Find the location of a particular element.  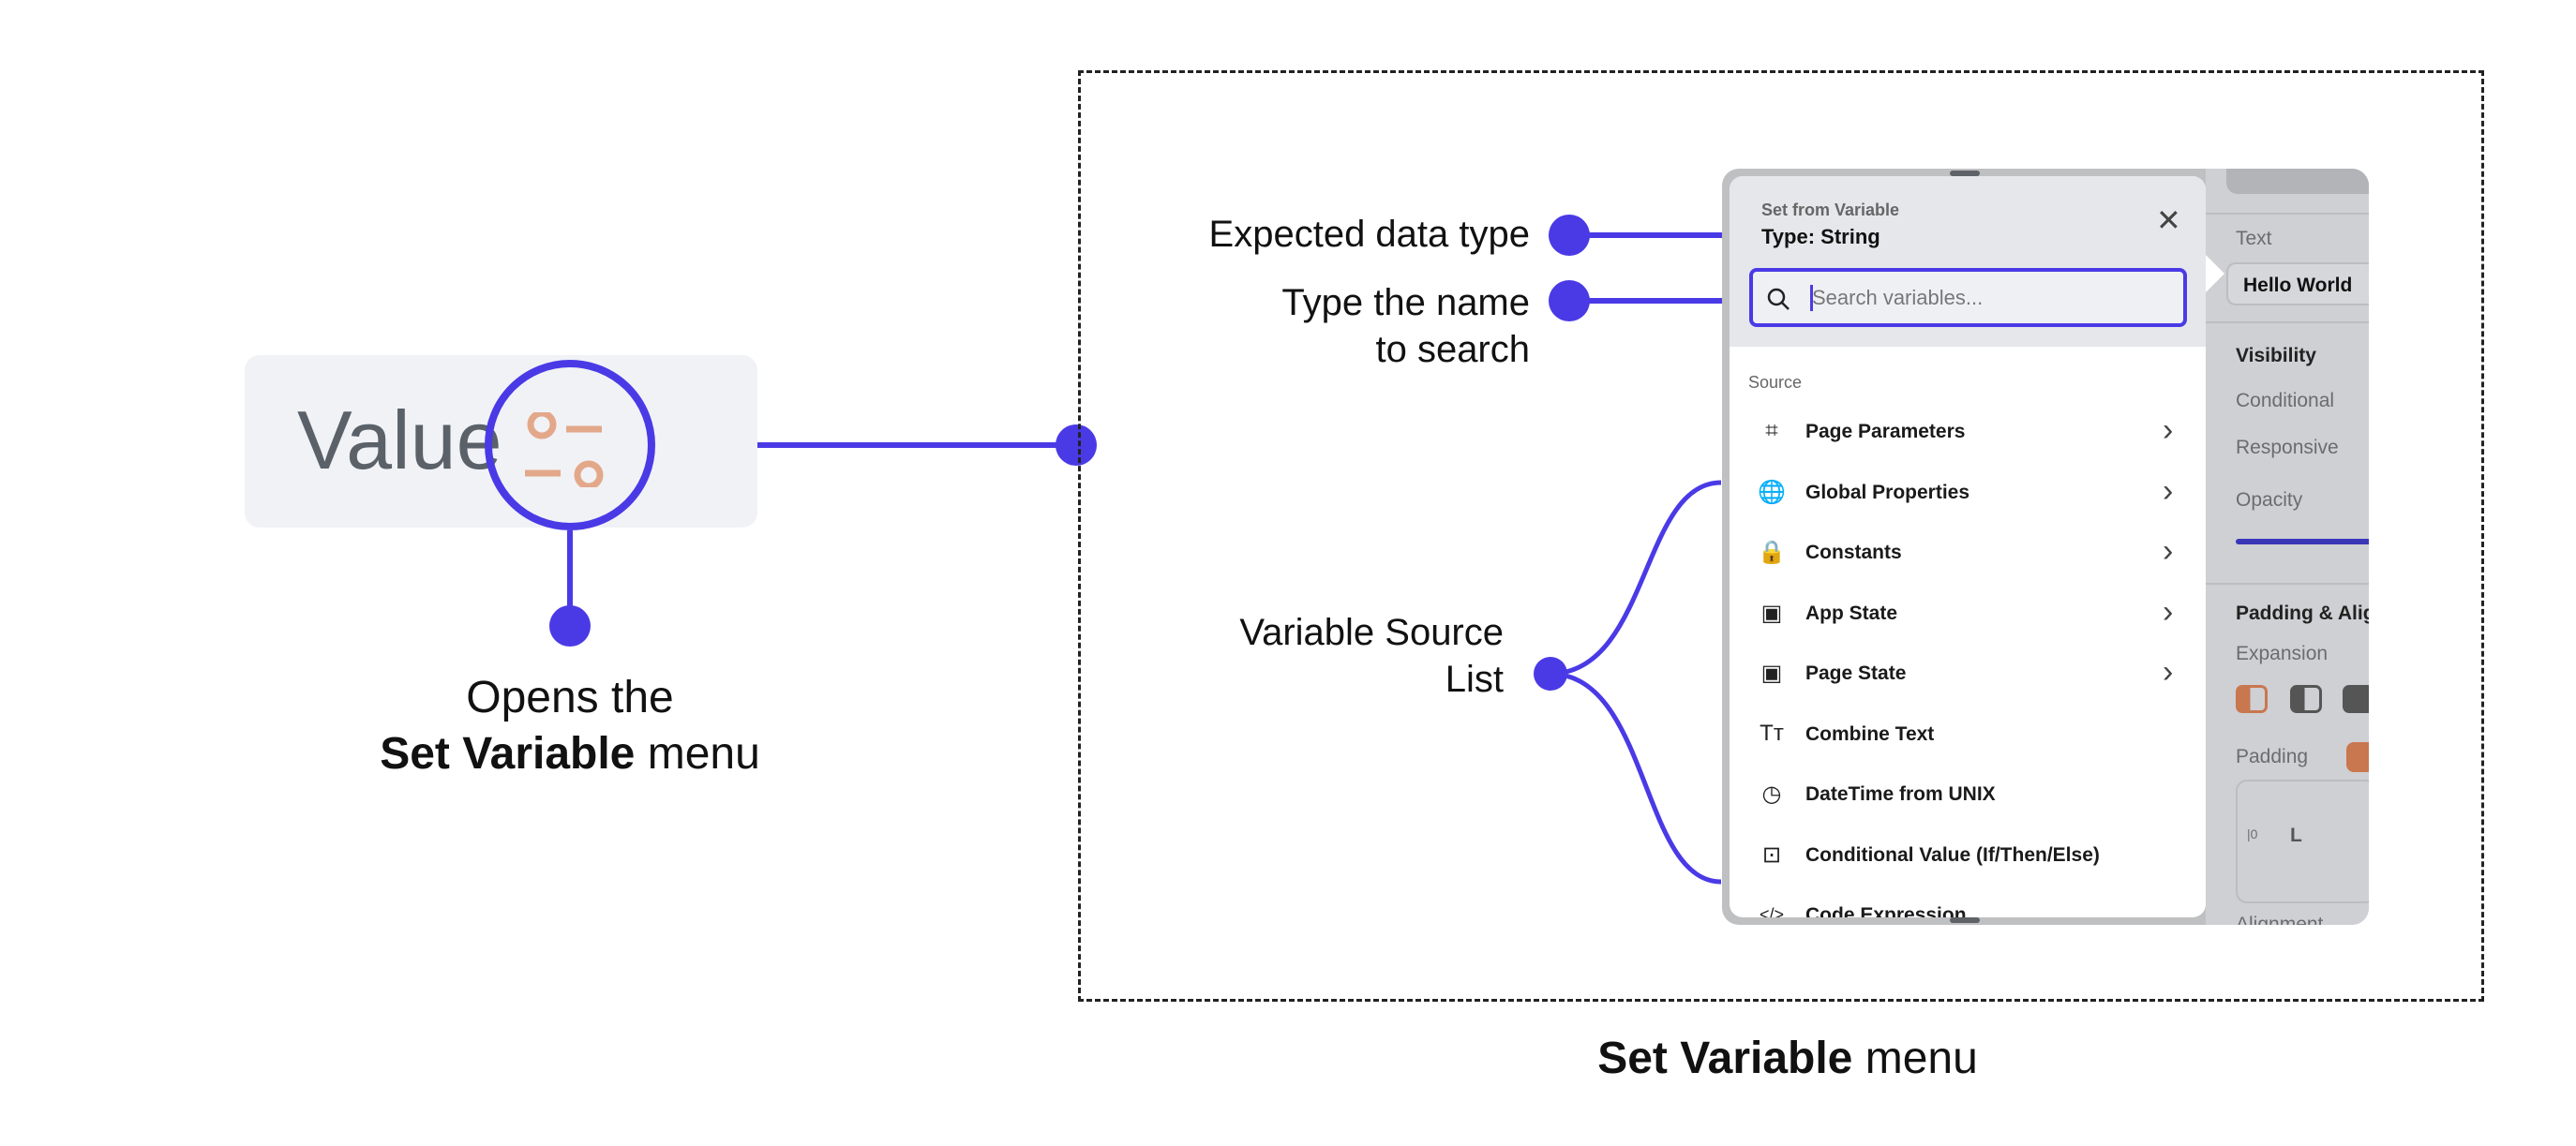

pointer-arrow is located at coordinates (2215, 273).